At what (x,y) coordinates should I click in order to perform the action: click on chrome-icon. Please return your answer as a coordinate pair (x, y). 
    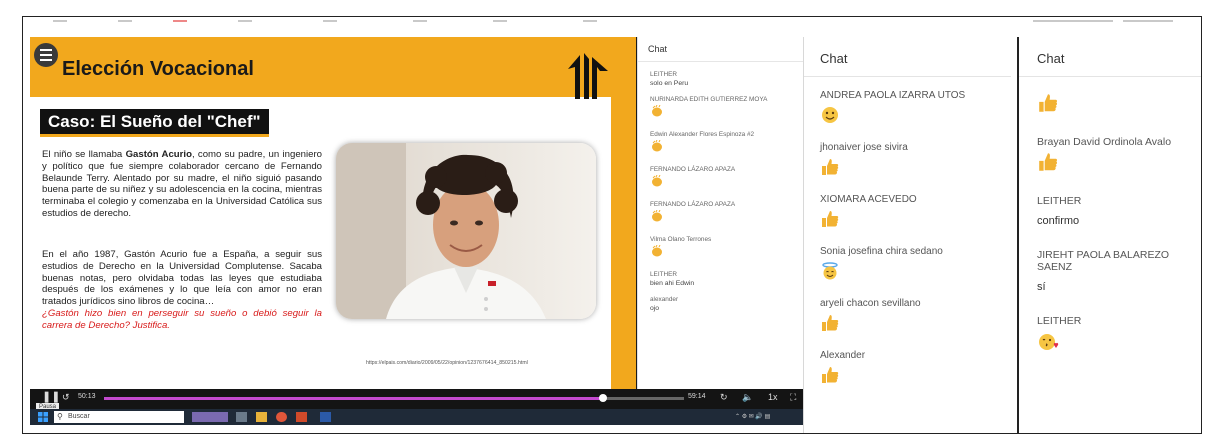
    Looking at the image, I should click on (281, 417).